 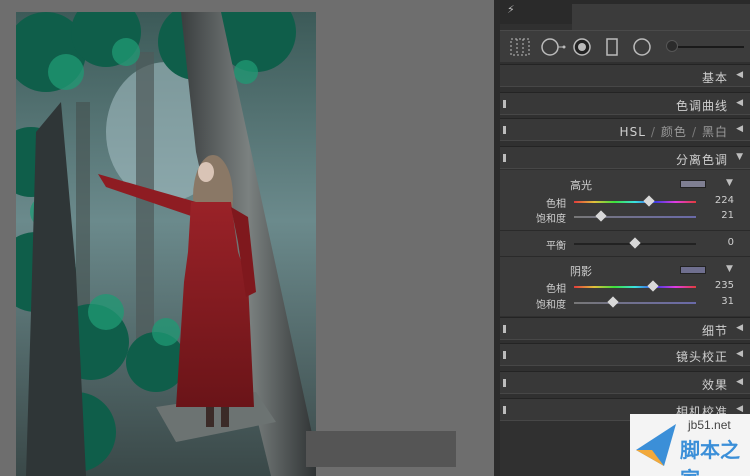 I want to click on panel-lens-corrections-title: 镜头校正, so click(x=701, y=357).